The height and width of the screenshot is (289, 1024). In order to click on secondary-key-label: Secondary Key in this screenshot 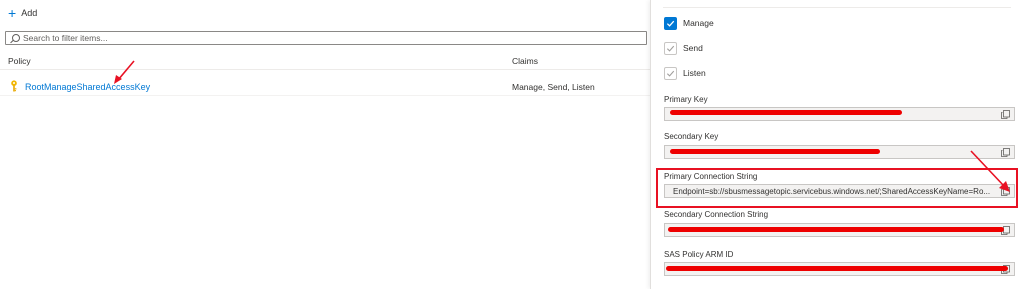, I will do `click(691, 136)`.